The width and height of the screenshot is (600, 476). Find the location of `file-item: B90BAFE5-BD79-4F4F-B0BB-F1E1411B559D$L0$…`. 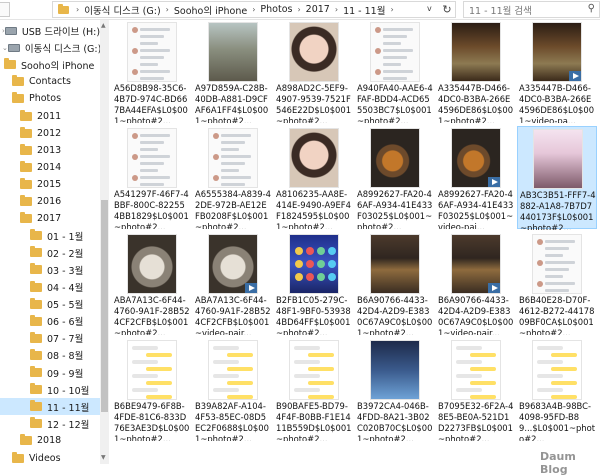

file-item: B90BAFE5-BD79-4F4F-B0BB-F1E1411B559D$L0$… is located at coordinates (314, 389).